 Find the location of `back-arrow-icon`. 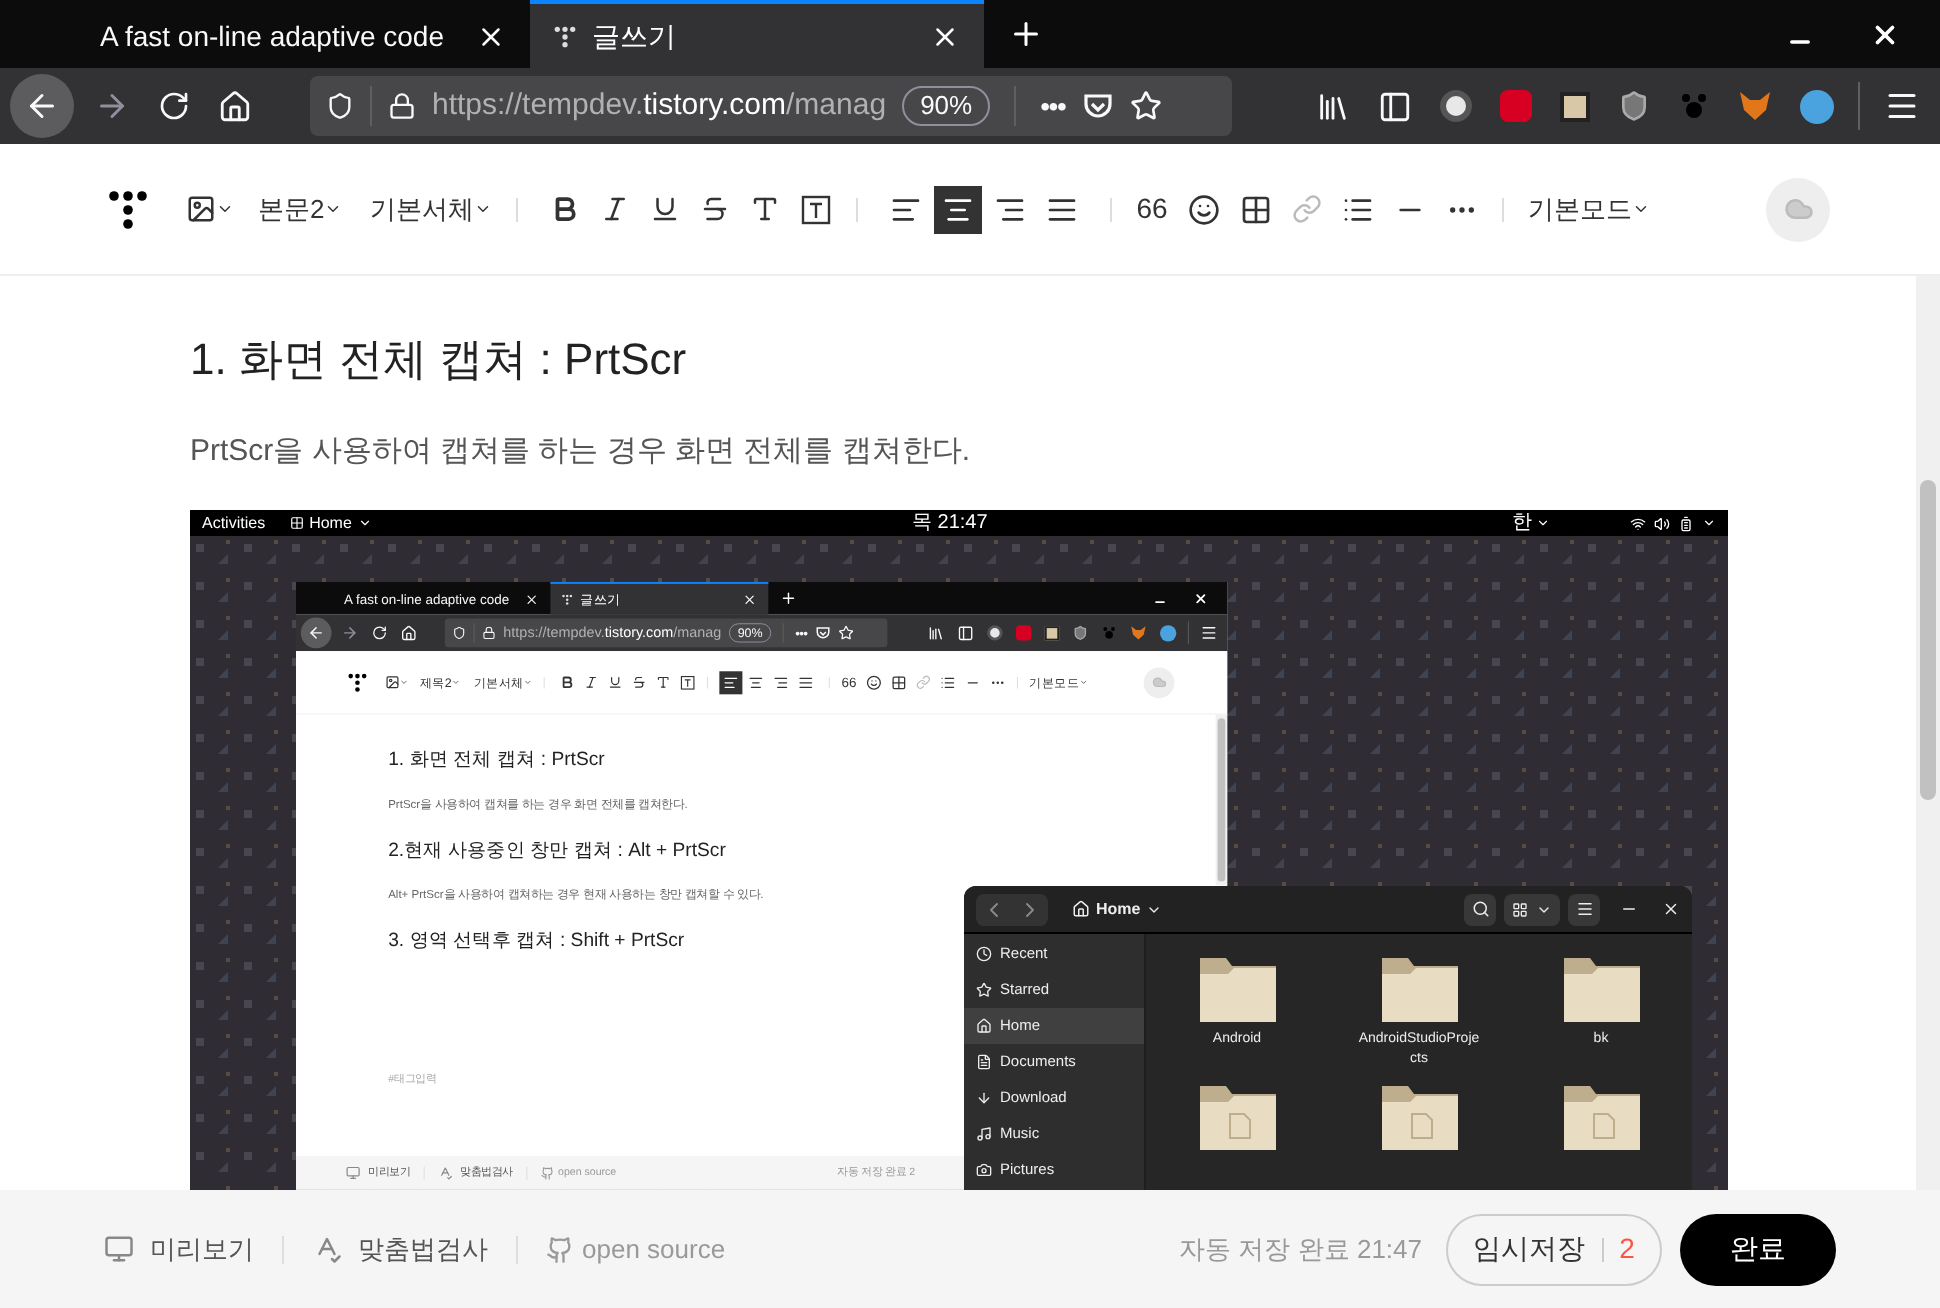

back-arrow-icon is located at coordinates (316, 633).